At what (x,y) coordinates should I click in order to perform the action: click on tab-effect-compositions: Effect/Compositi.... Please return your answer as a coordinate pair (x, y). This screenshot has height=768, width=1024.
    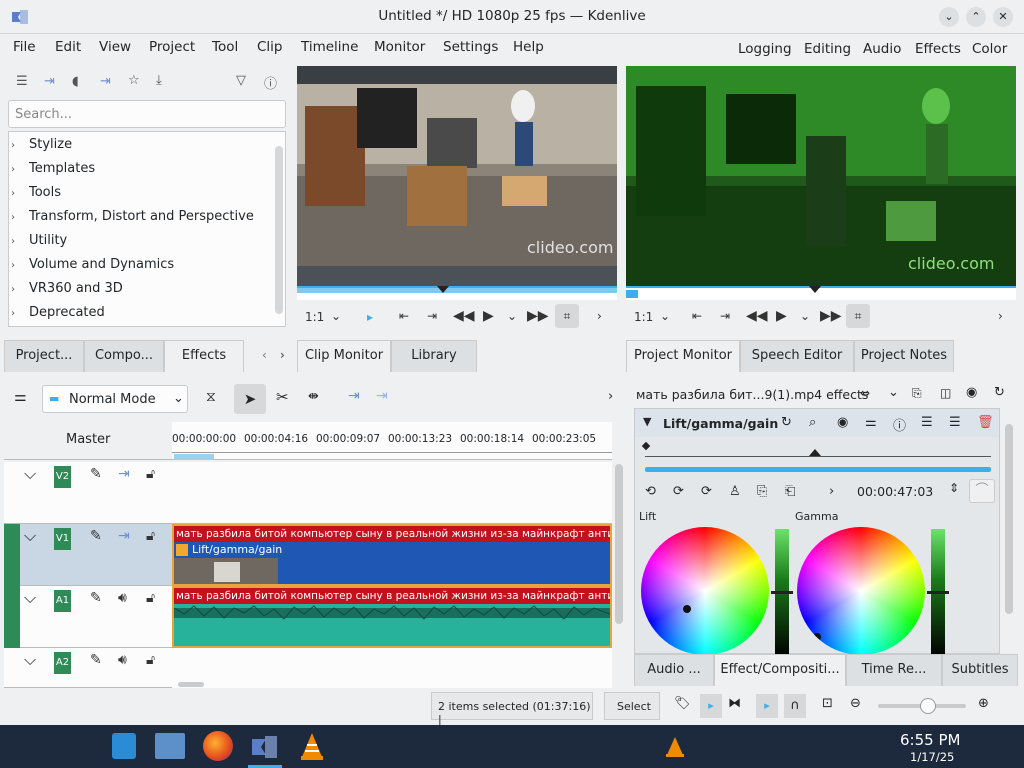
    Looking at the image, I should click on (780, 670).